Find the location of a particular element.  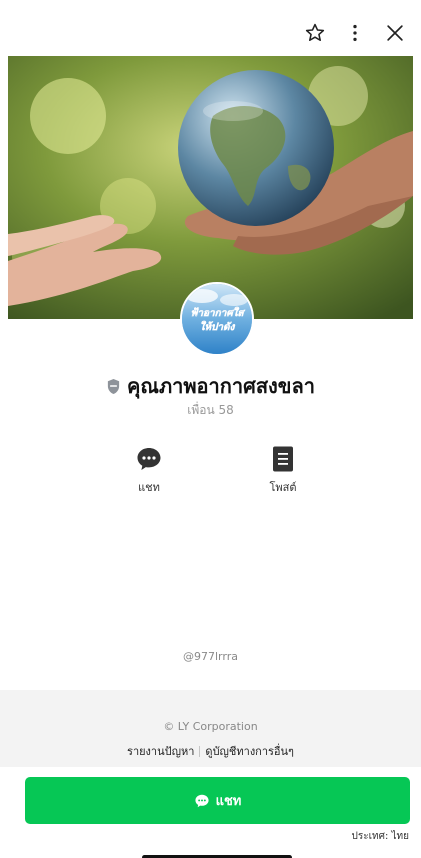

chat-button: แชท is located at coordinates (217, 800).